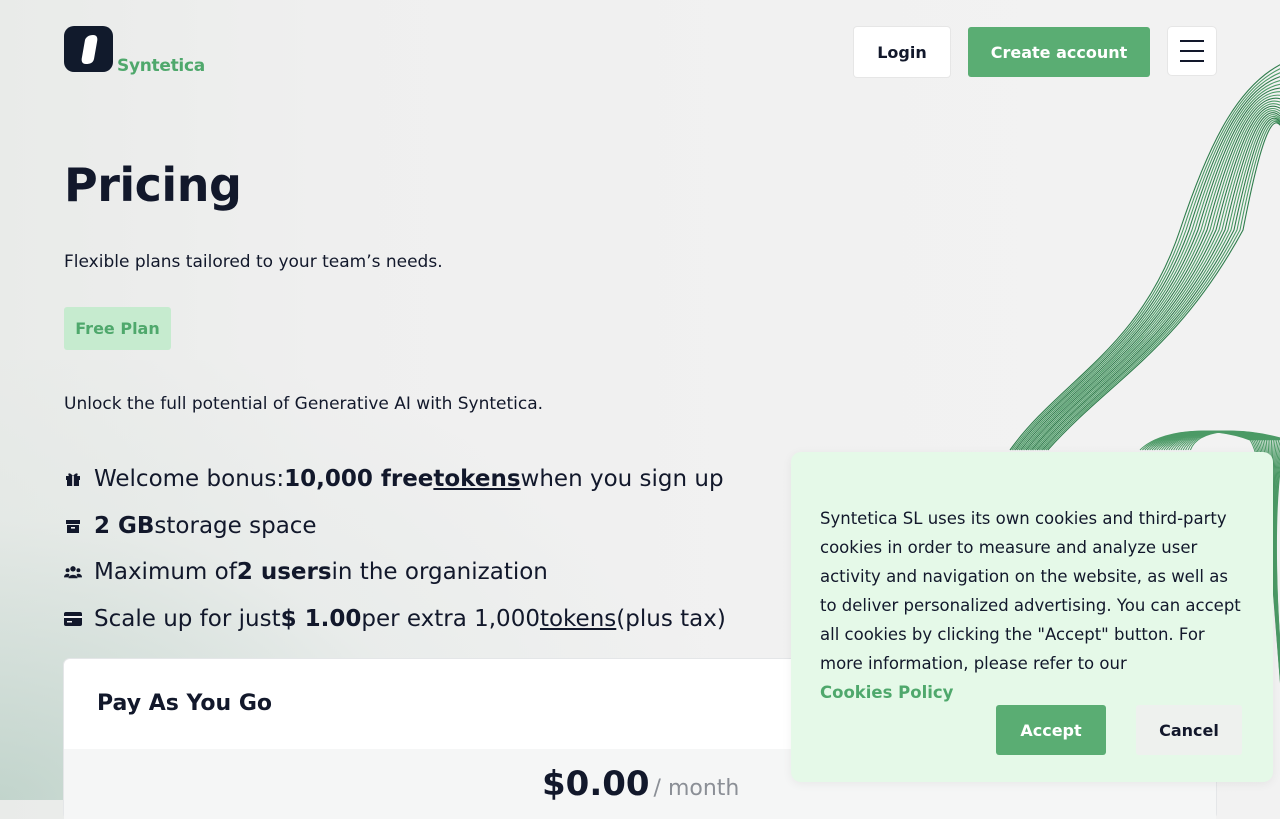 This screenshot has height=819, width=1280. Describe the element at coordinates (73, 572) in the screenshot. I see `users-icon` at that location.